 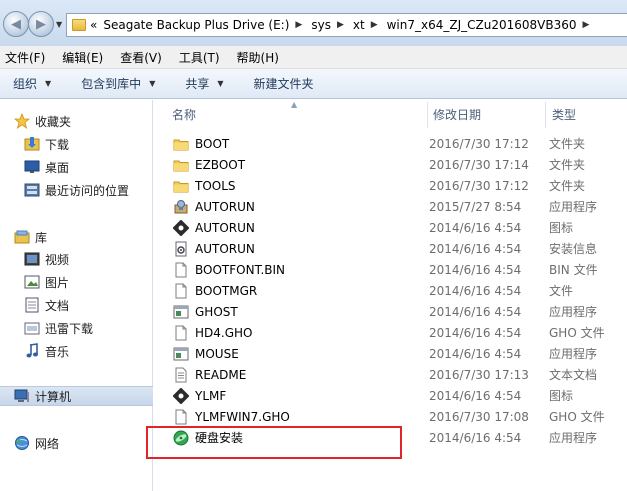 What do you see at coordinates (184, 114) in the screenshot?
I see `column-header-name-label: 名称` at bounding box center [184, 114].